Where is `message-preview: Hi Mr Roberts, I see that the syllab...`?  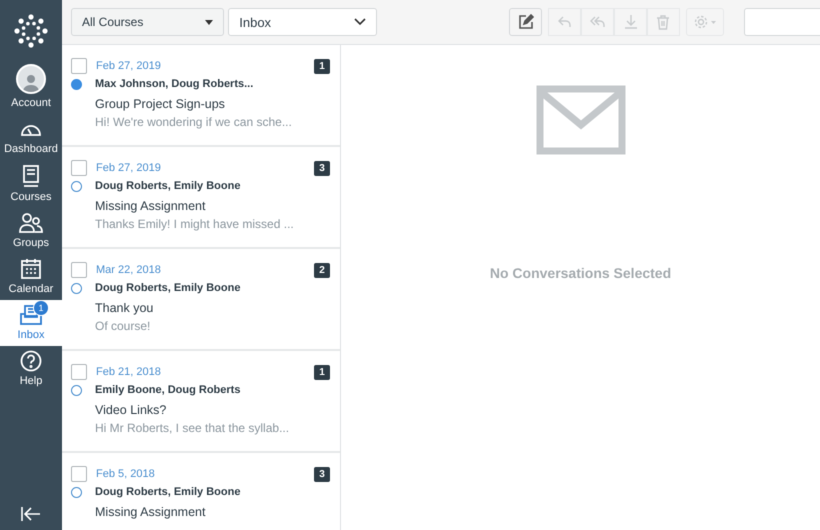 message-preview: Hi Mr Roberts, I see that the syllab... is located at coordinates (192, 428).